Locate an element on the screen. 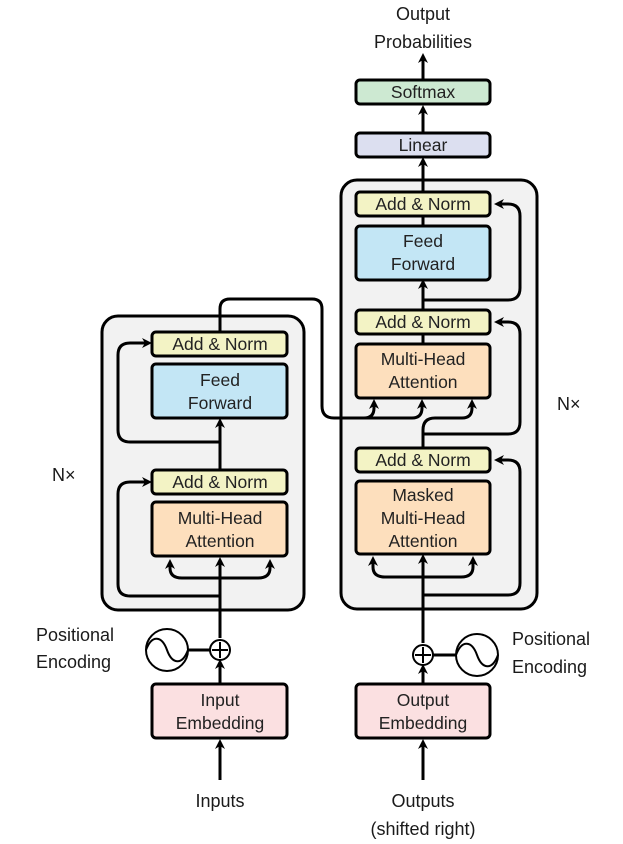  outputs-label-1: Outputs is located at coordinates (422, 801).